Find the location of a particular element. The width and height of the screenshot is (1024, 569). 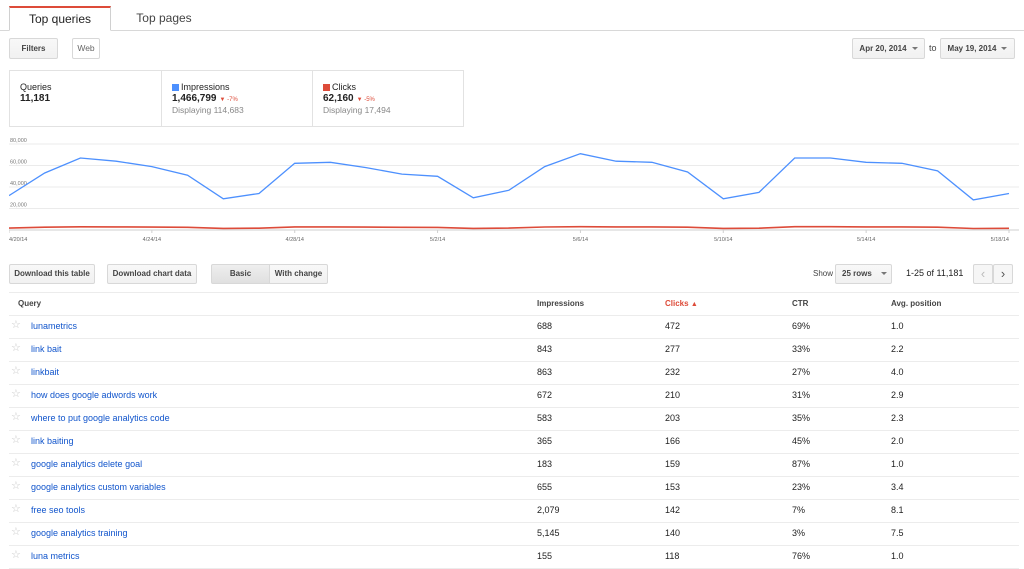

summary-queries: Queries 11,181 is located at coordinates (85, 98).